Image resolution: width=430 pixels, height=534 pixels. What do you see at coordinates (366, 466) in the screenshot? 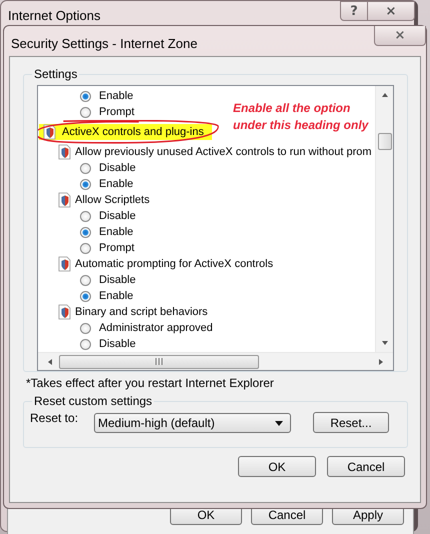
I see `dialog-button: Cancel` at bounding box center [366, 466].